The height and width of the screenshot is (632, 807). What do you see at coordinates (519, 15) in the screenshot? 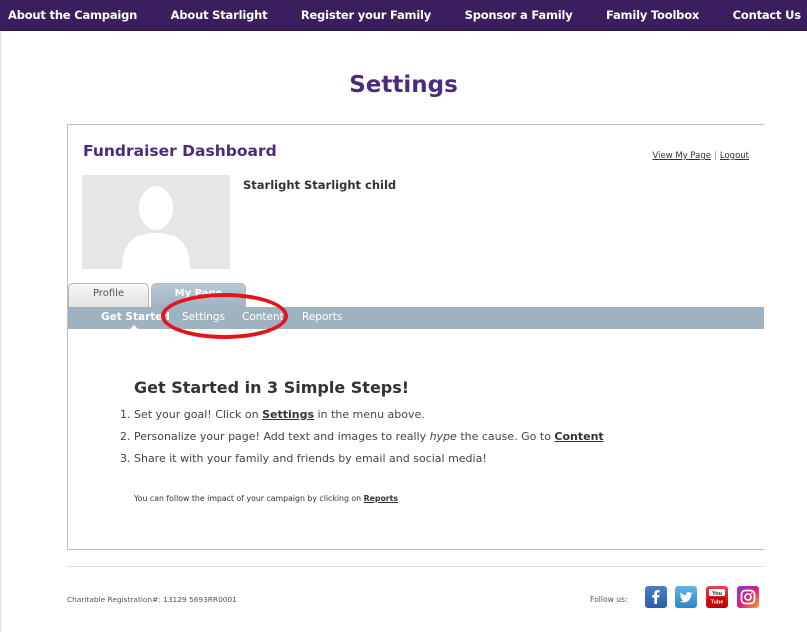
I see `nav-sponsor-family: Sponsor a Family` at bounding box center [519, 15].